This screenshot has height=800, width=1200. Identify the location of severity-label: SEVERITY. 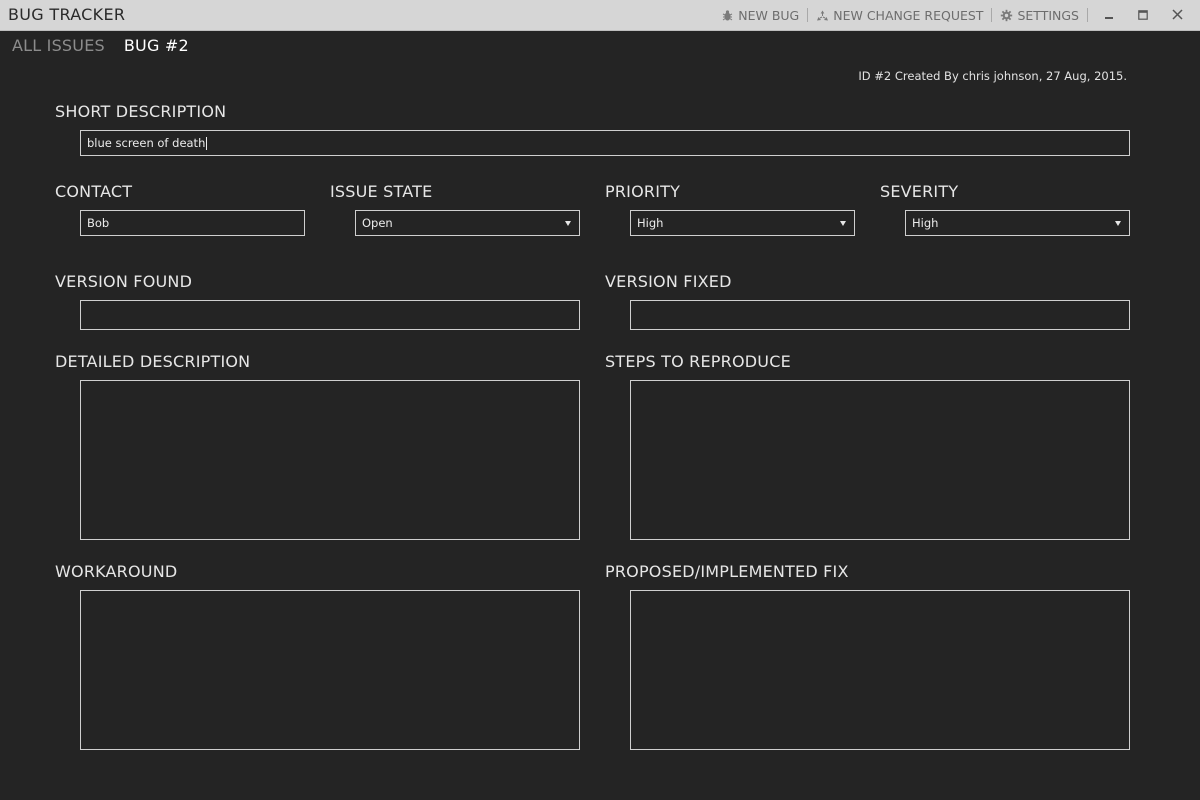
(919, 191).